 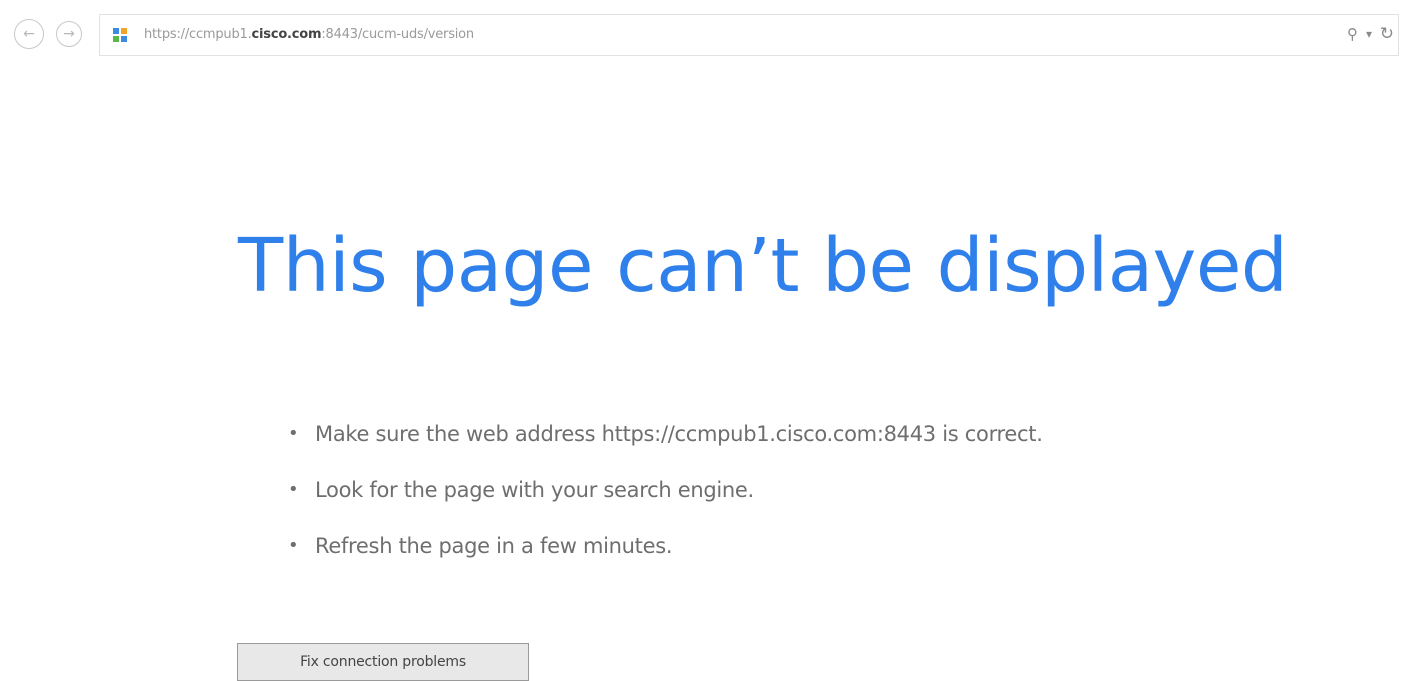 What do you see at coordinates (397, 34) in the screenshot?
I see `url-suffix: :8443/cucm-uds/version` at bounding box center [397, 34].